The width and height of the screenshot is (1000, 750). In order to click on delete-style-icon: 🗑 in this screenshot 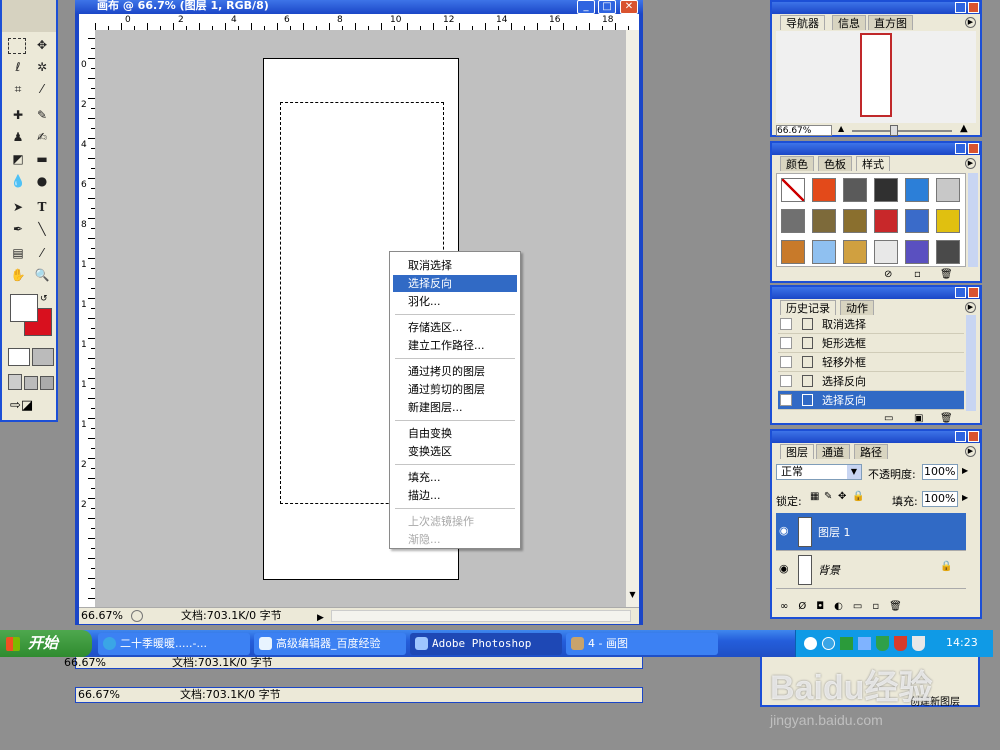, I will do `click(946, 274)`.